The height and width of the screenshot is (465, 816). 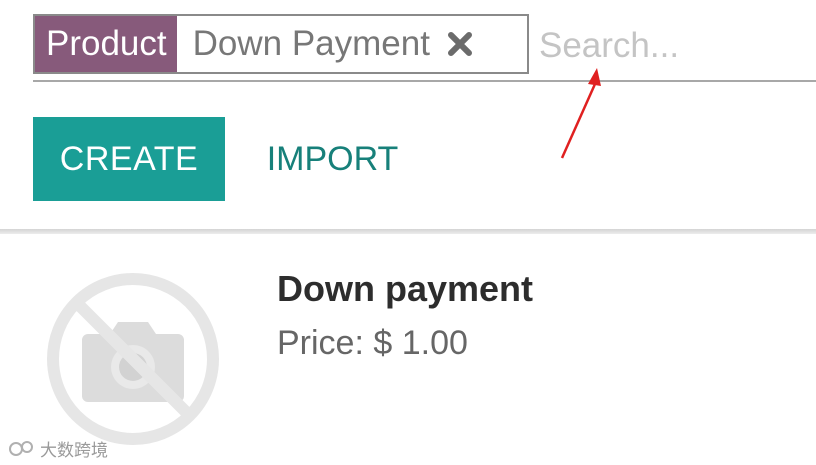 I want to click on facet-value: Down Payment, so click(x=311, y=43).